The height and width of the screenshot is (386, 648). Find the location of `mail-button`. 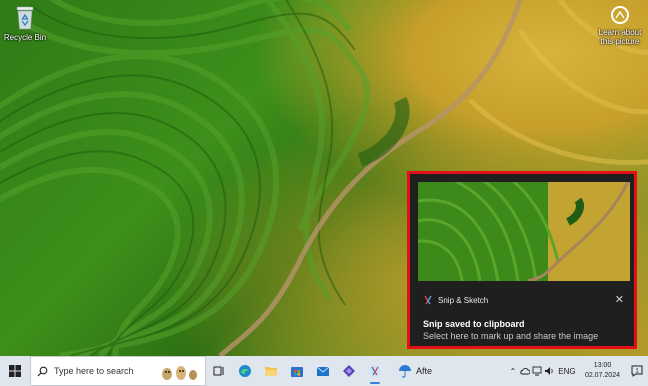

mail-button is located at coordinates (323, 371).